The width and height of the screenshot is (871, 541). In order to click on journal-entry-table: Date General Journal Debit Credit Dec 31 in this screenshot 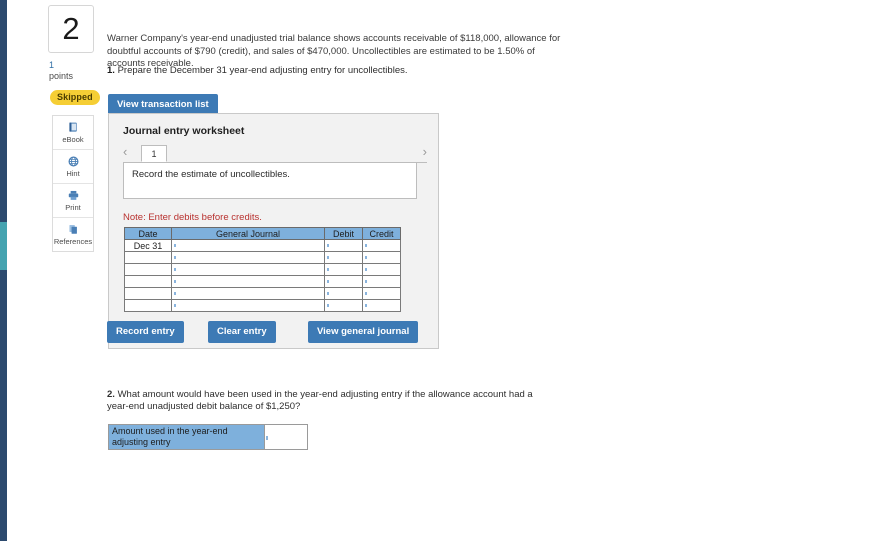, I will do `click(262, 269)`.